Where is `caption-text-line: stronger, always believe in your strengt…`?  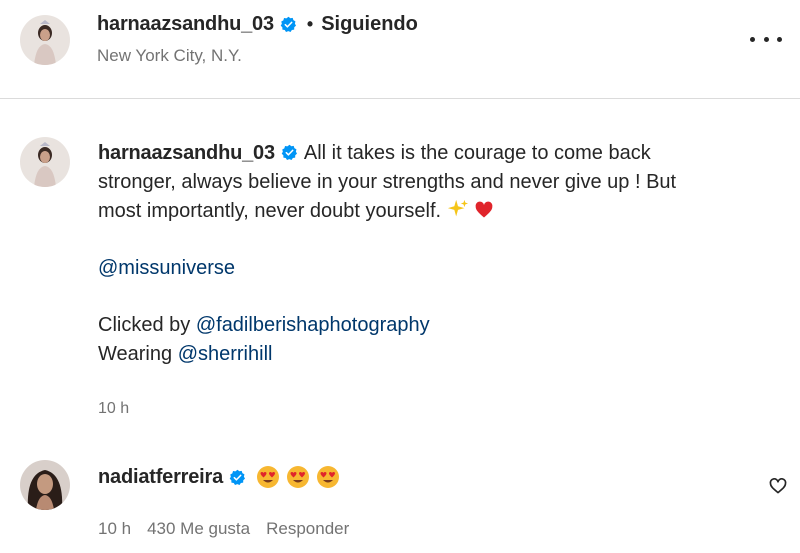
caption-text-line: stronger, always believe in your strengt… is located at coordinates (387, 182).